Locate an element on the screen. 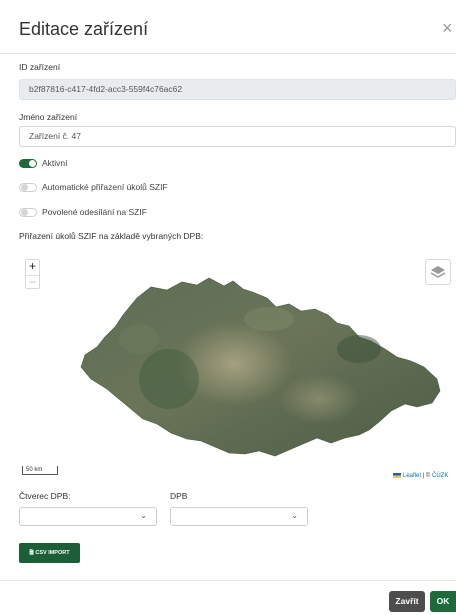  csv-import-button: 🗎 CSV IMPORT is located at coordinates (49, 553).